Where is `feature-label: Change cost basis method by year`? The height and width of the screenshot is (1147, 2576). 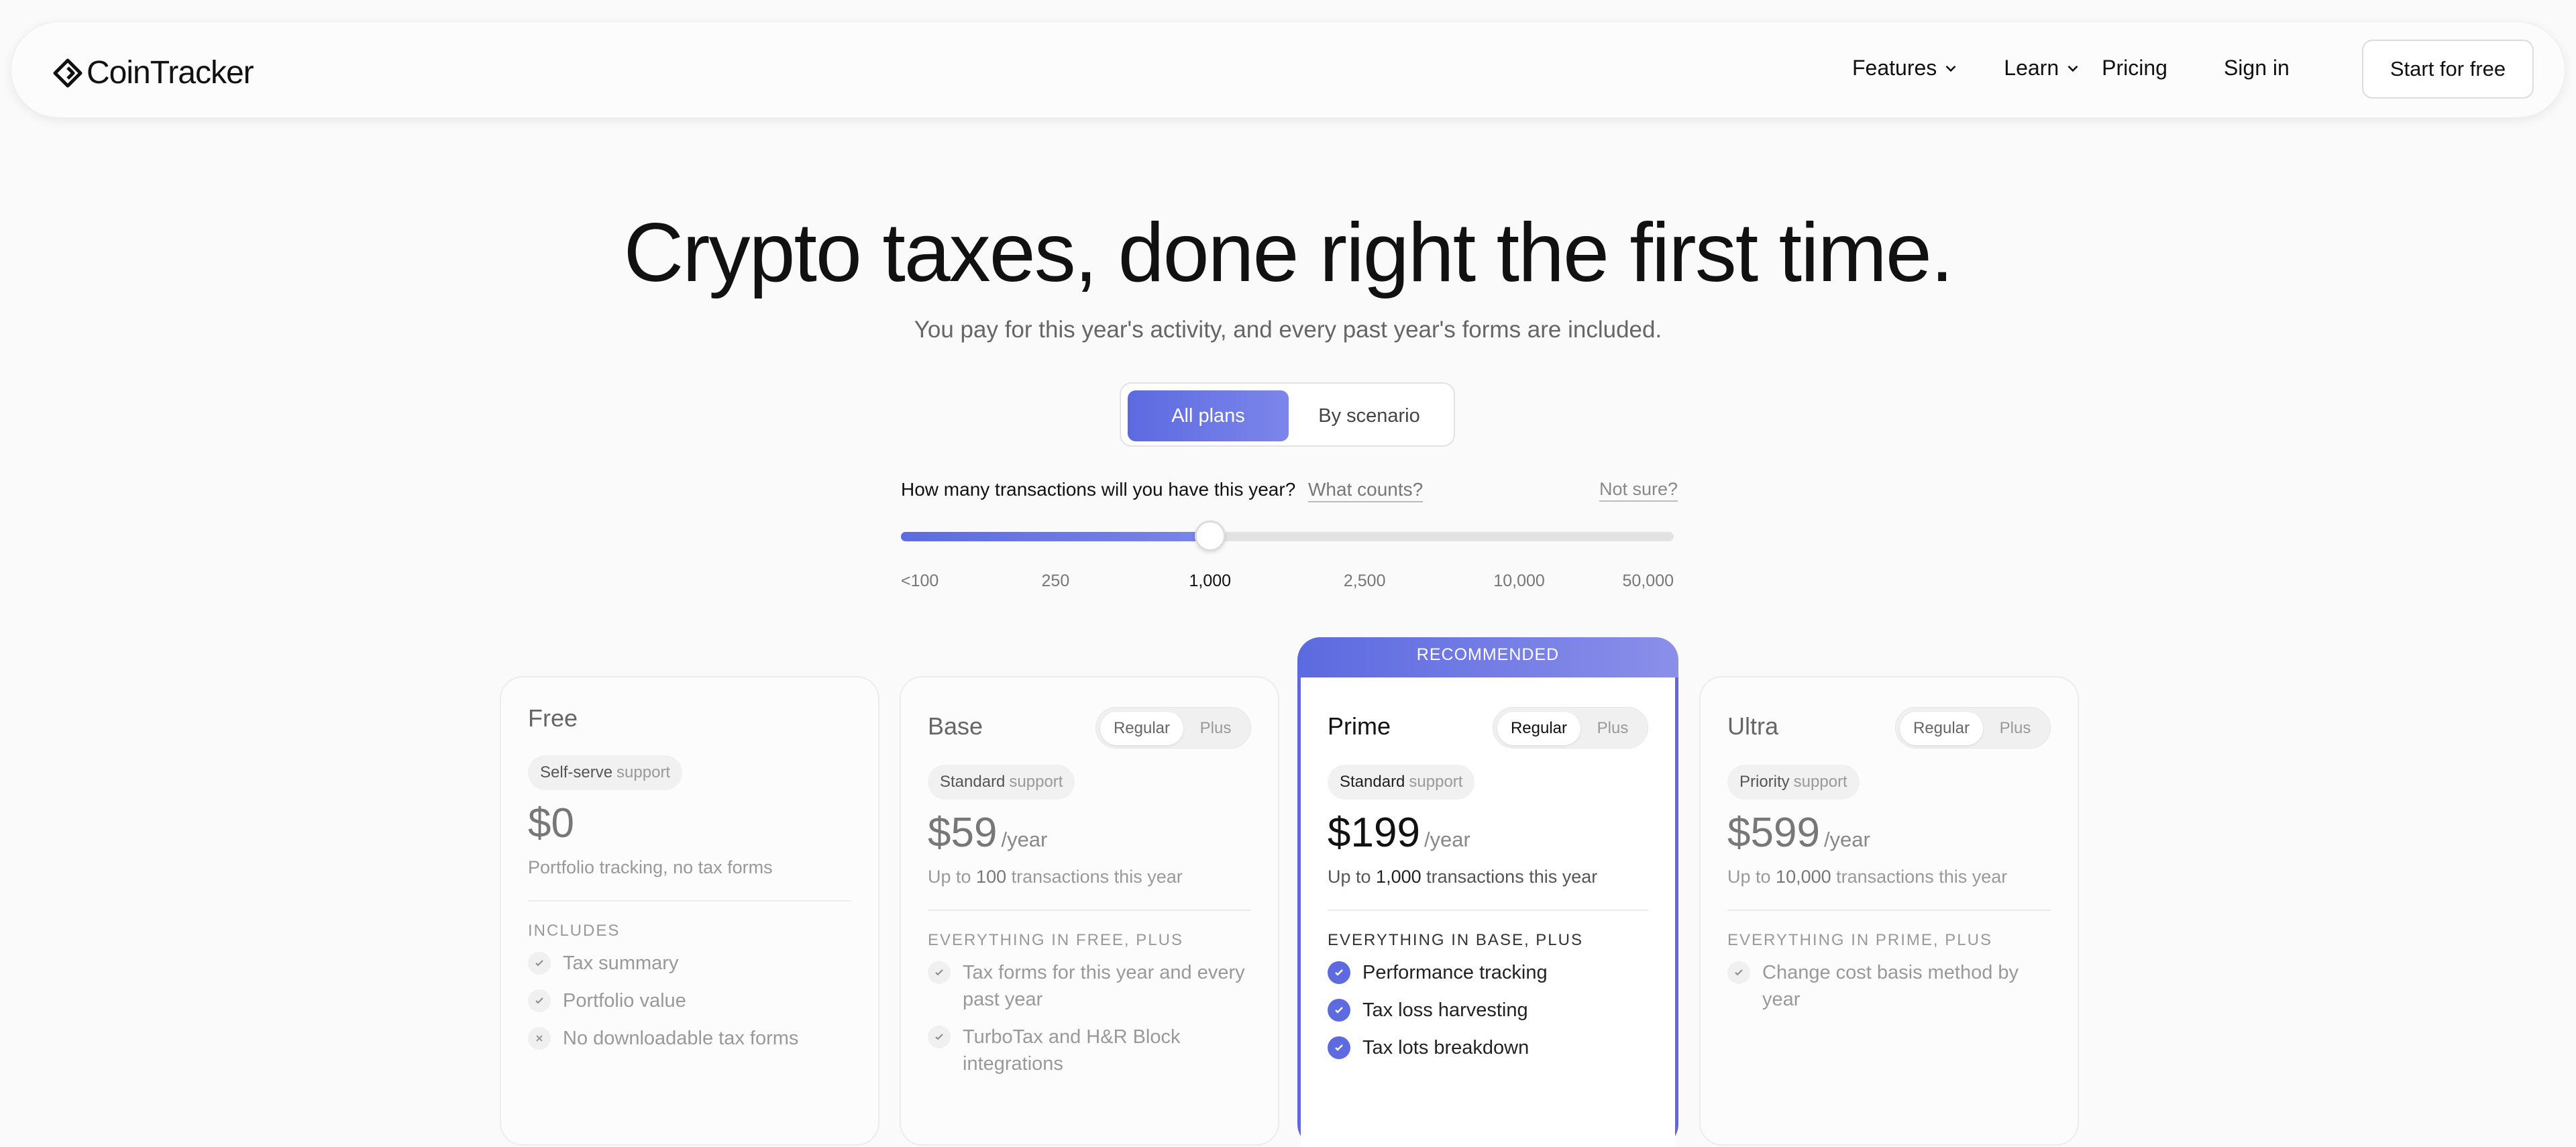
feature-label: Change cost basis method by year is located at coordinates (1890, 986).